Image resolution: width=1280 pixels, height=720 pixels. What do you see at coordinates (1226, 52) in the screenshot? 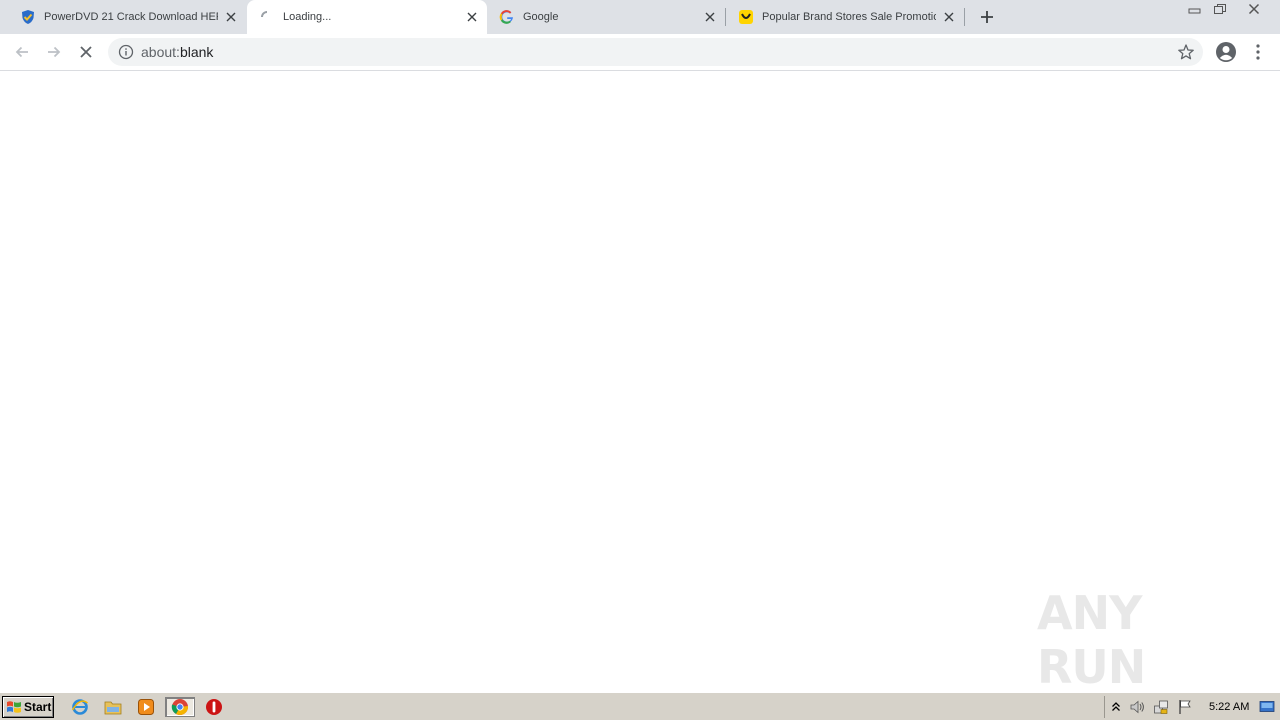
I see `profile-avatar-icon` at bounding box center [1226, 52].